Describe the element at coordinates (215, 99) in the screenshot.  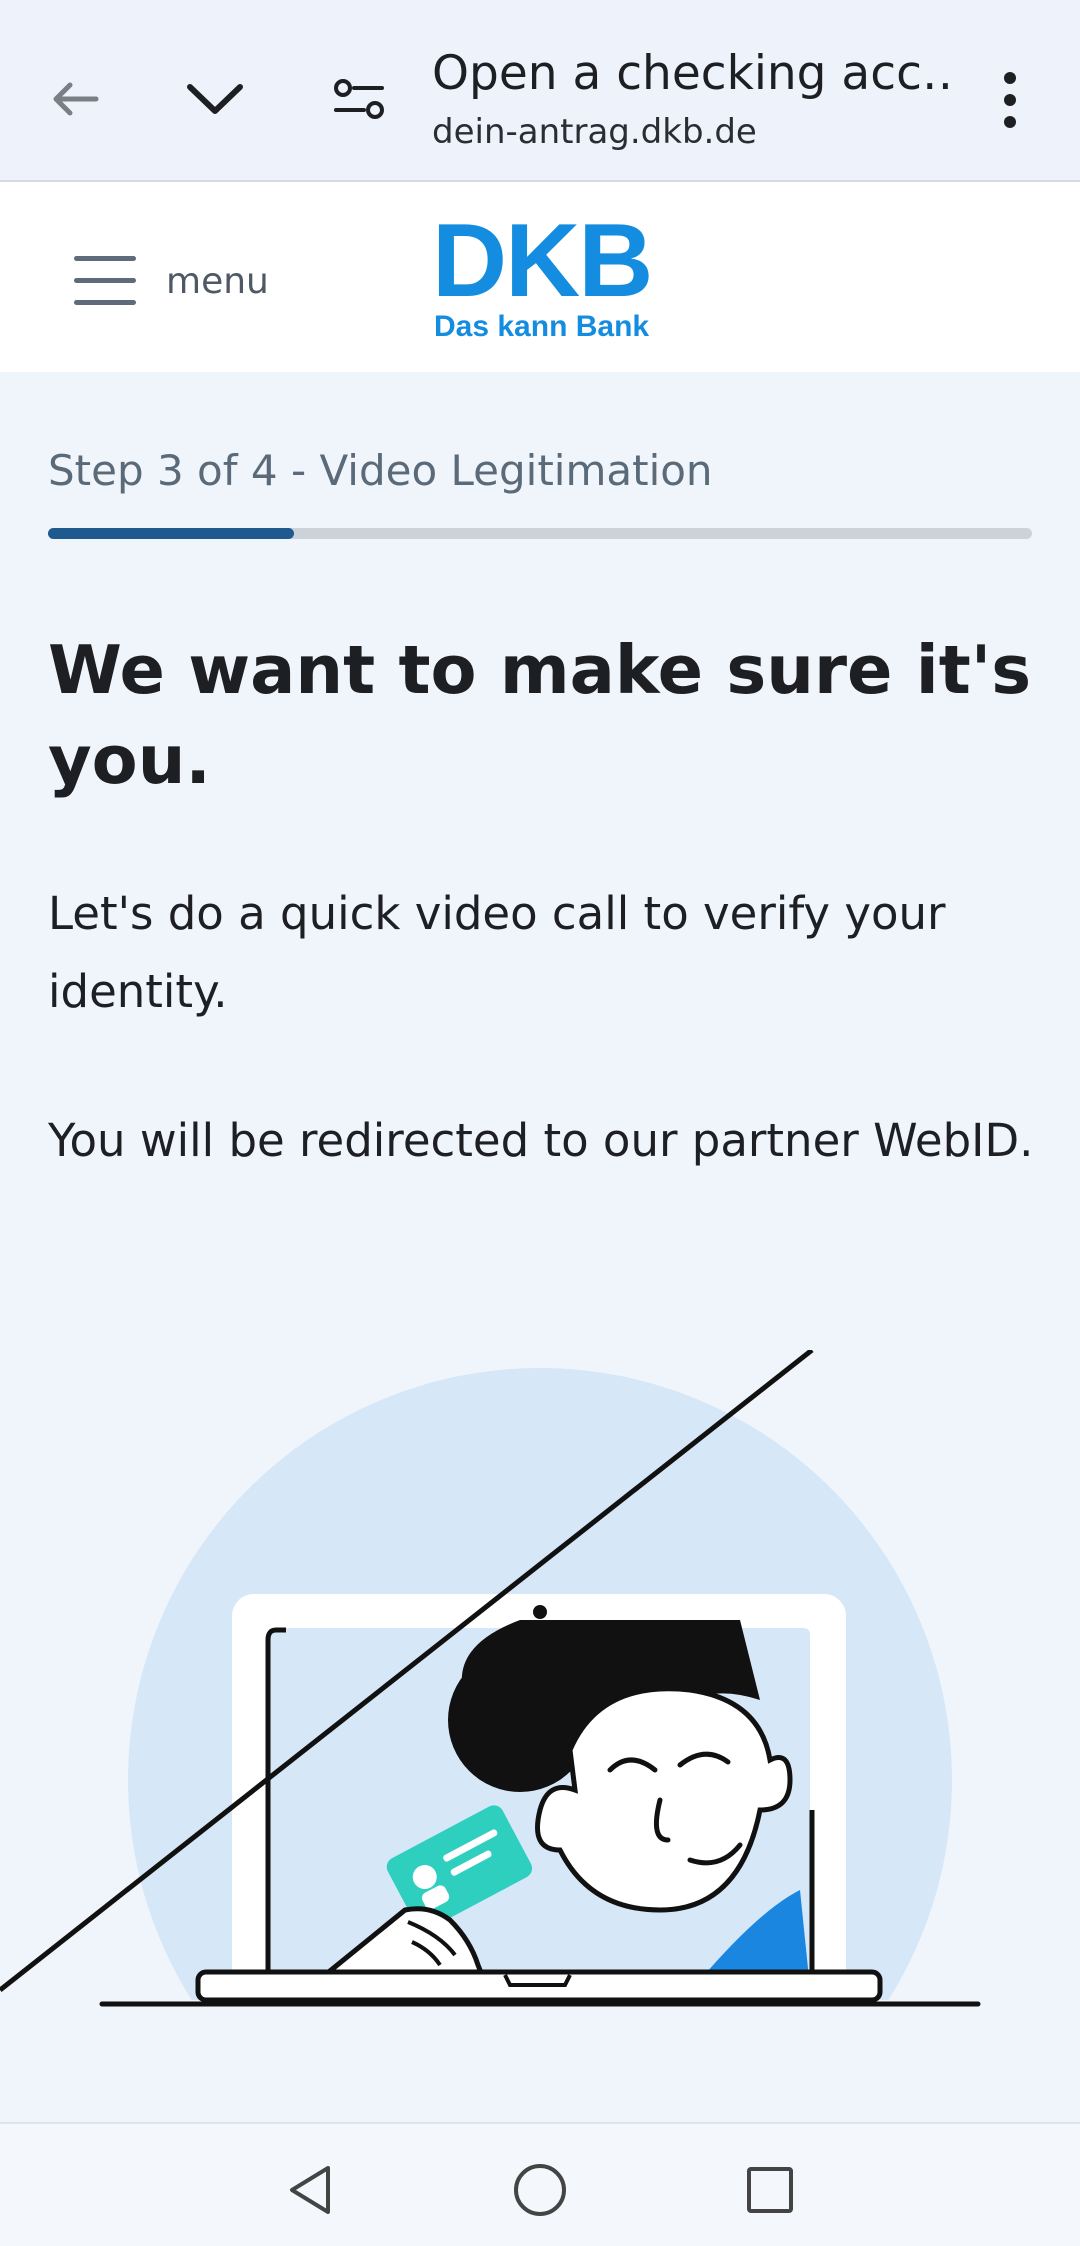
I see `chevron-down-icon` at that location.